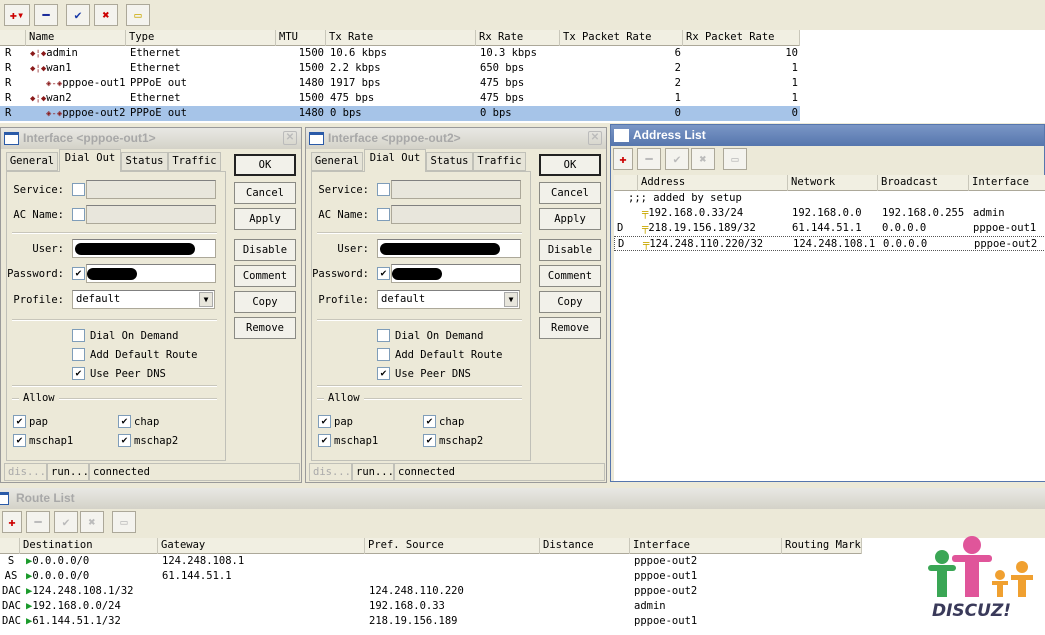  What do you see at coordinates (395, 160) in the screenshot?
I see `tab-dial-out: Dial Out` at bounding box center [395, 160].